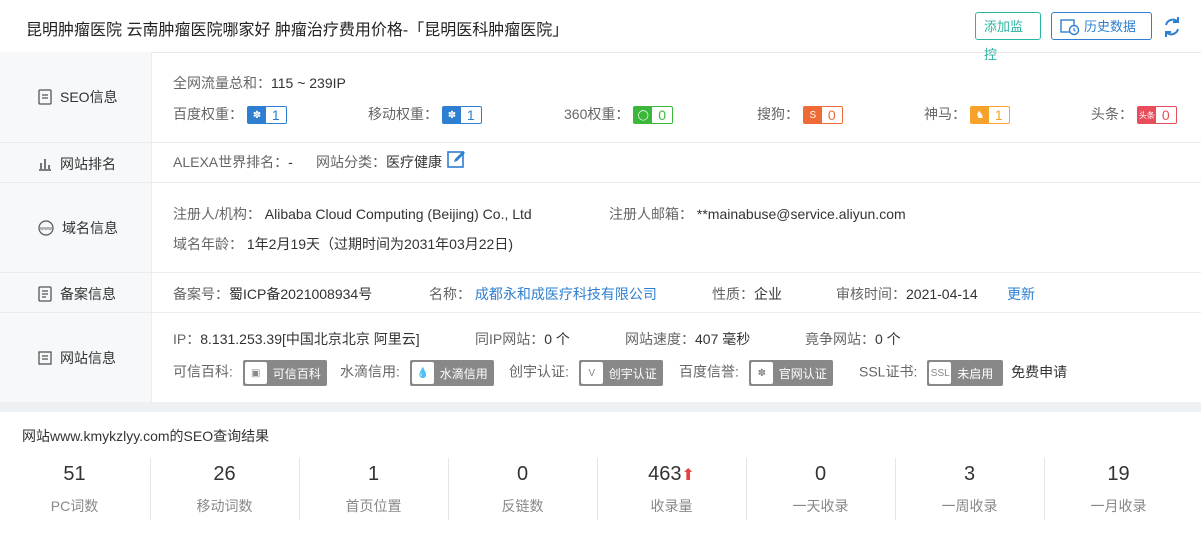  What do you see at coordinates (747, 294) in the screenshot?
I see `icp-type: 性质：企业` at bounding box center [747, 294].